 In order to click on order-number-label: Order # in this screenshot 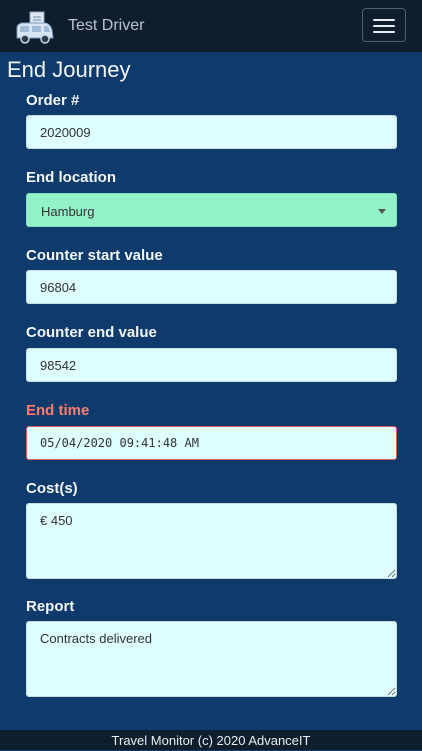, I will do `click(53, 100)`.